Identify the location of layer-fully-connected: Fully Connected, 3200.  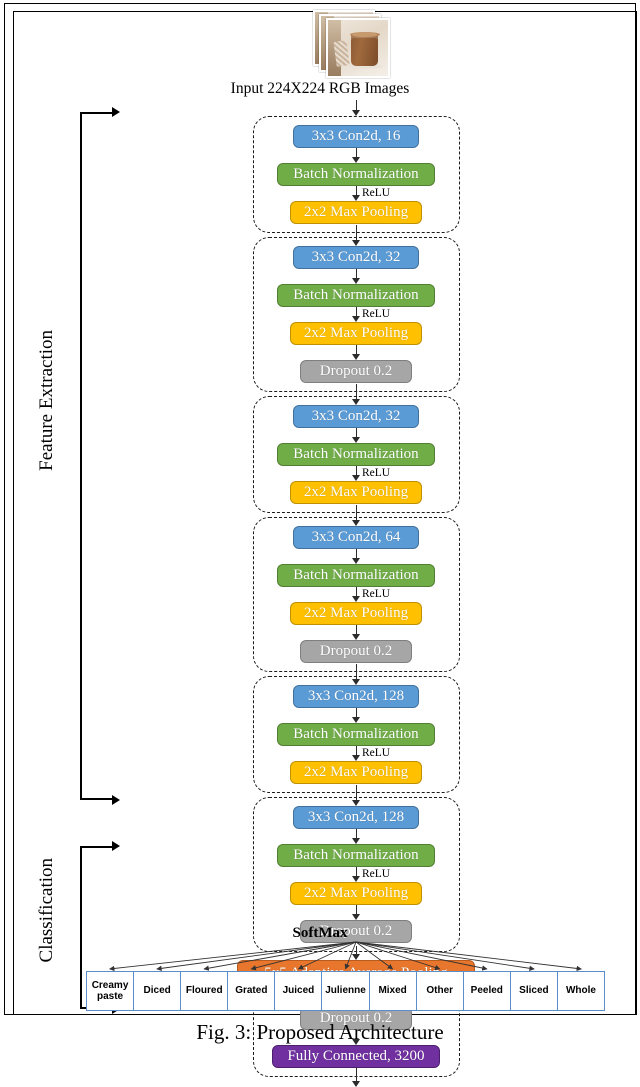
(356, 1056).